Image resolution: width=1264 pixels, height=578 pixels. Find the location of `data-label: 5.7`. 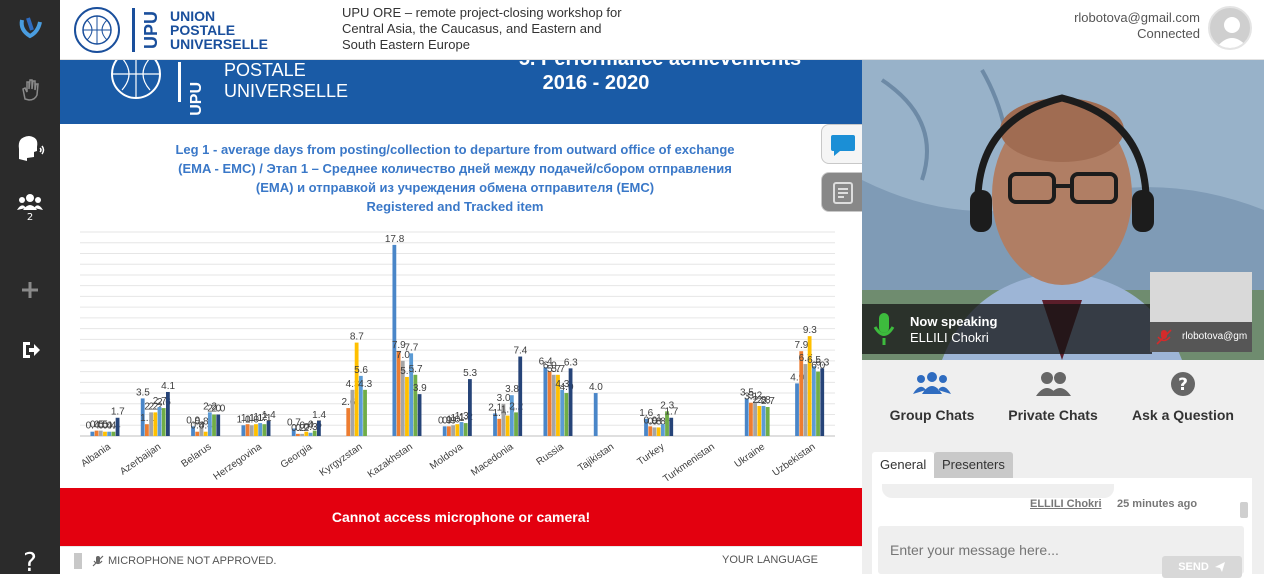

data-label: 5.7 is located at coordinates (416, 369).